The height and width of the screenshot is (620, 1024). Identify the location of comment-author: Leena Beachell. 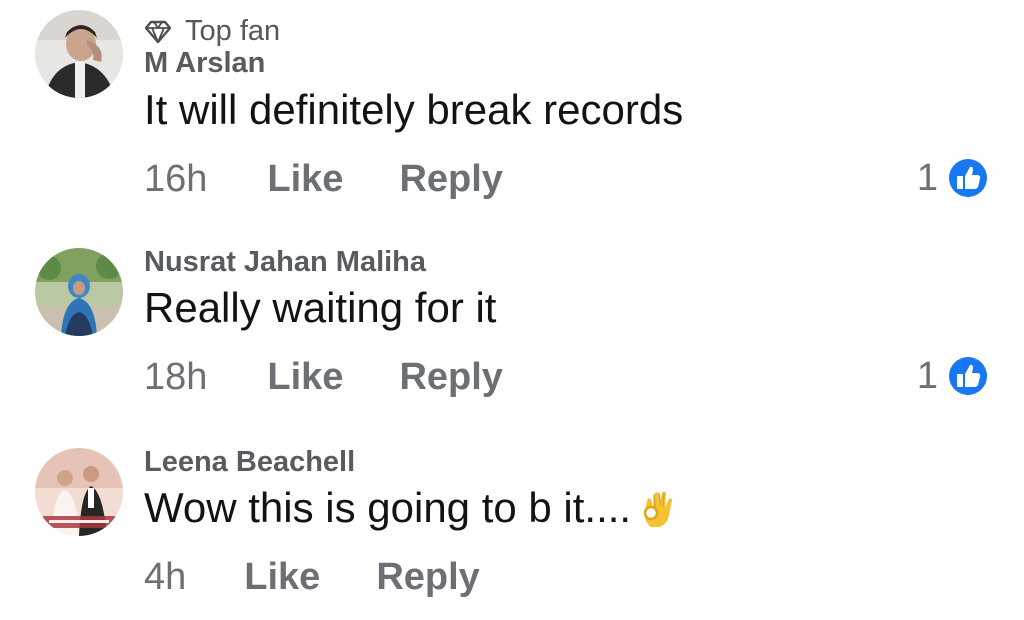
(249, 462).